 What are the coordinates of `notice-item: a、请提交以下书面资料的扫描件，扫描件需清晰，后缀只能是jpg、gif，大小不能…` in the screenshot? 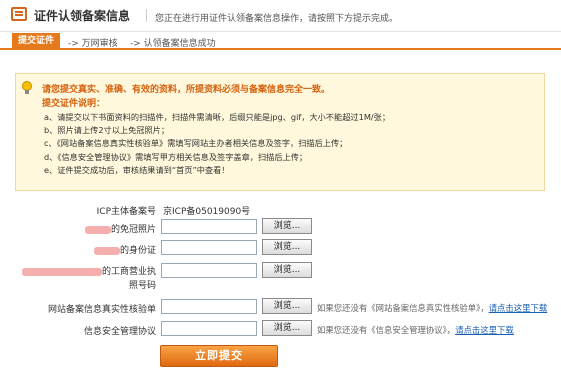 It's located at (217, 117).